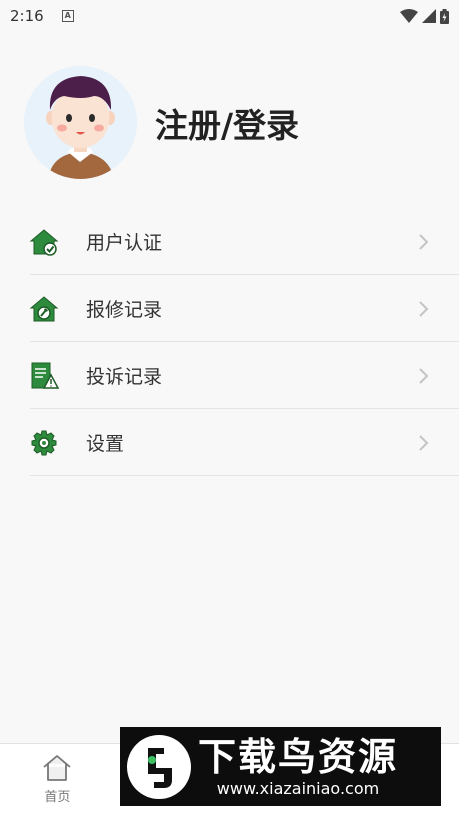 Image resolution: width=459 pixels, height=816 pixels. I want to click on signal-icon, so click(429, 16).